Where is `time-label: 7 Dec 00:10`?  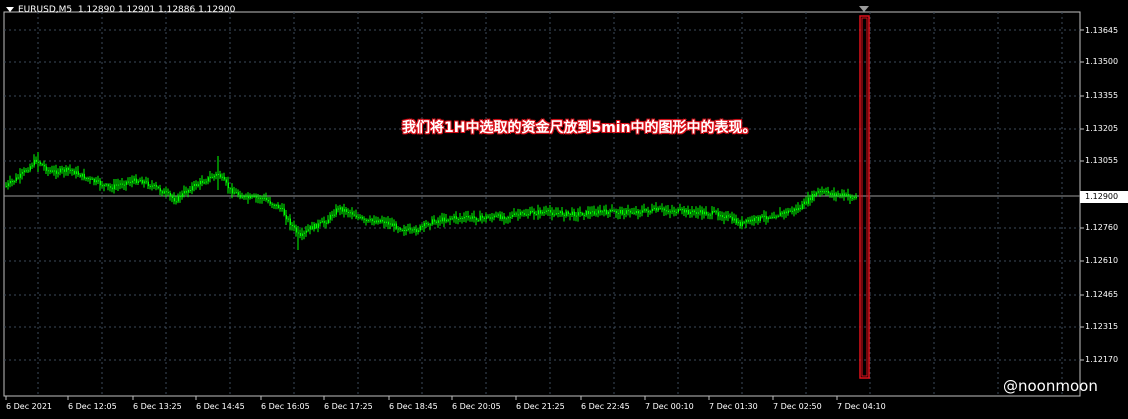 time-label: 7 Dec 00:10 is located at coordinates (669, 406).